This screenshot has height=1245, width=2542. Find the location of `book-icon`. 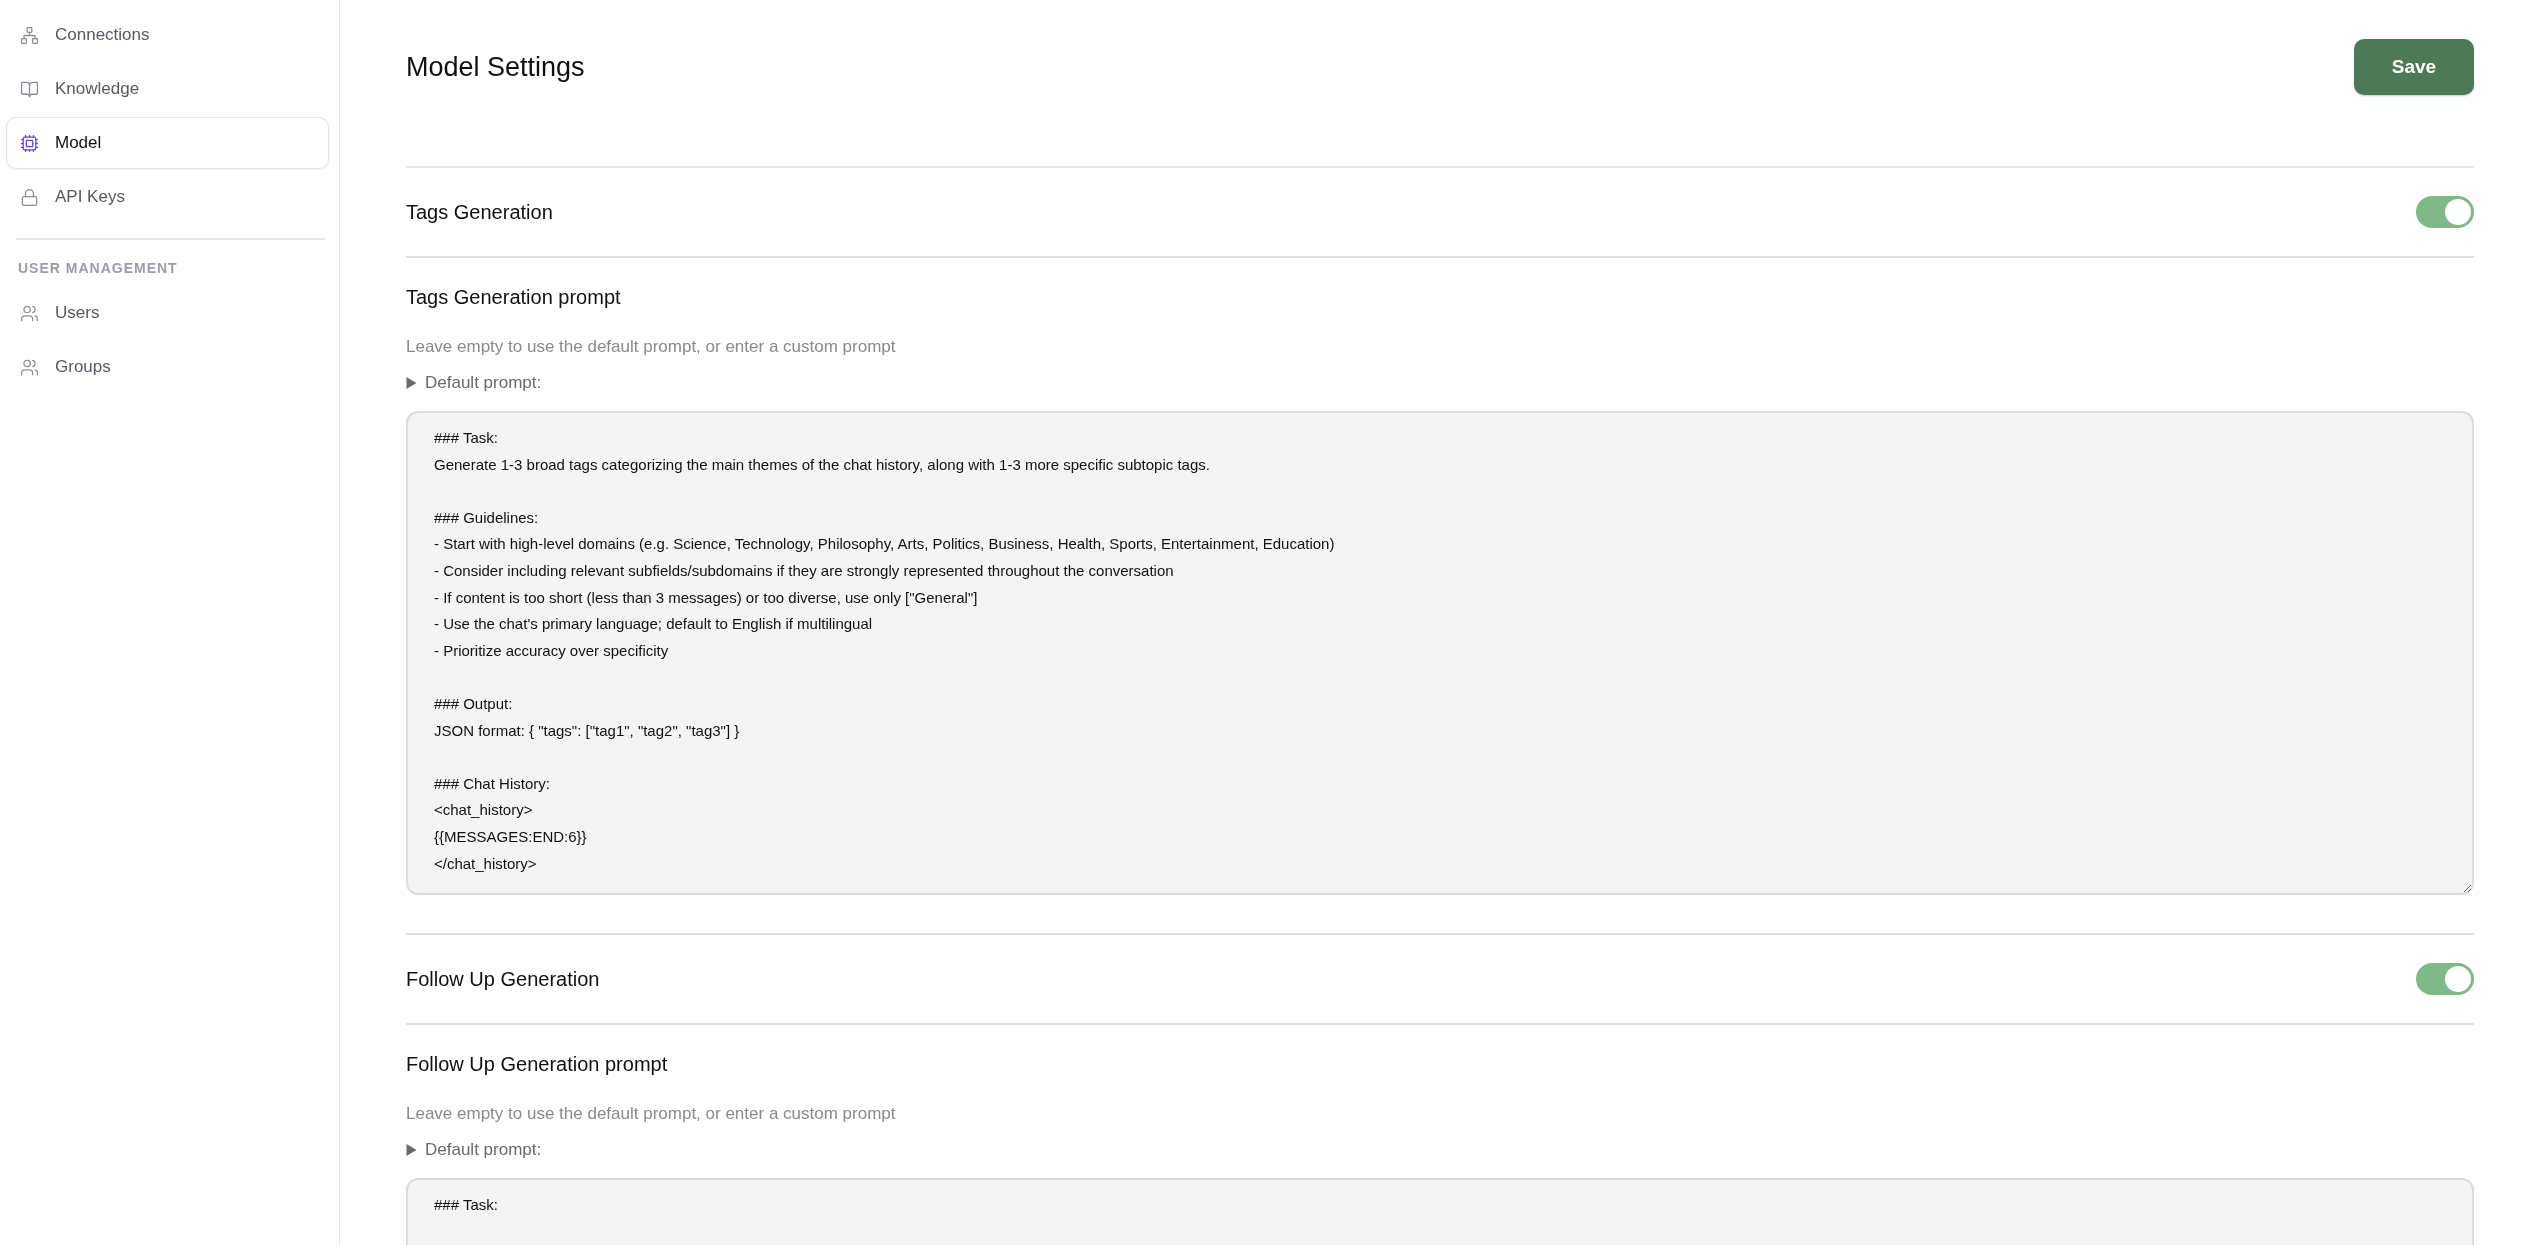

book-icon is located at coordinates (29, 89).